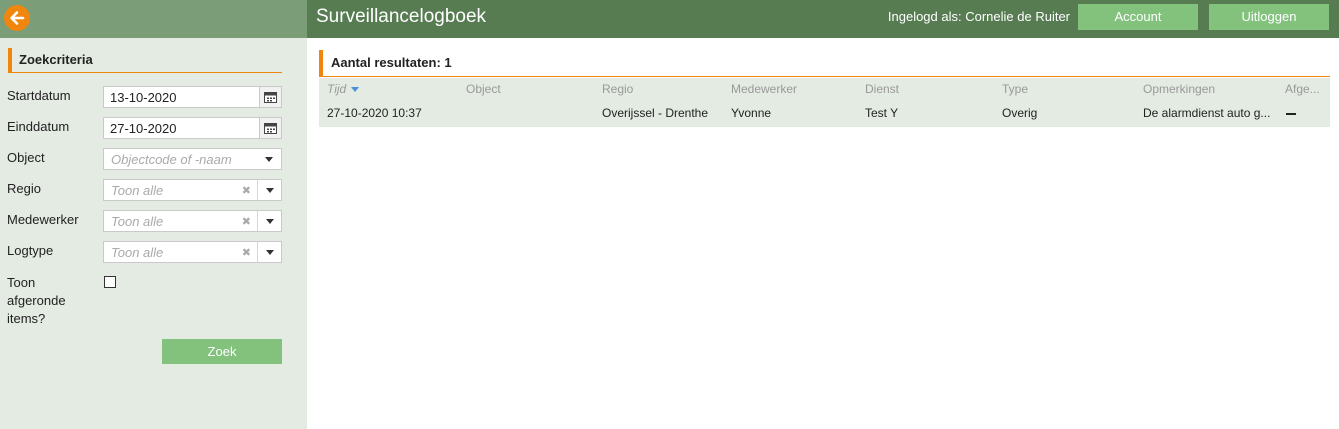 The height and width of the screenshot is (429, 1339). I want to click on completed-label-line: Toon, so click(21, 282).